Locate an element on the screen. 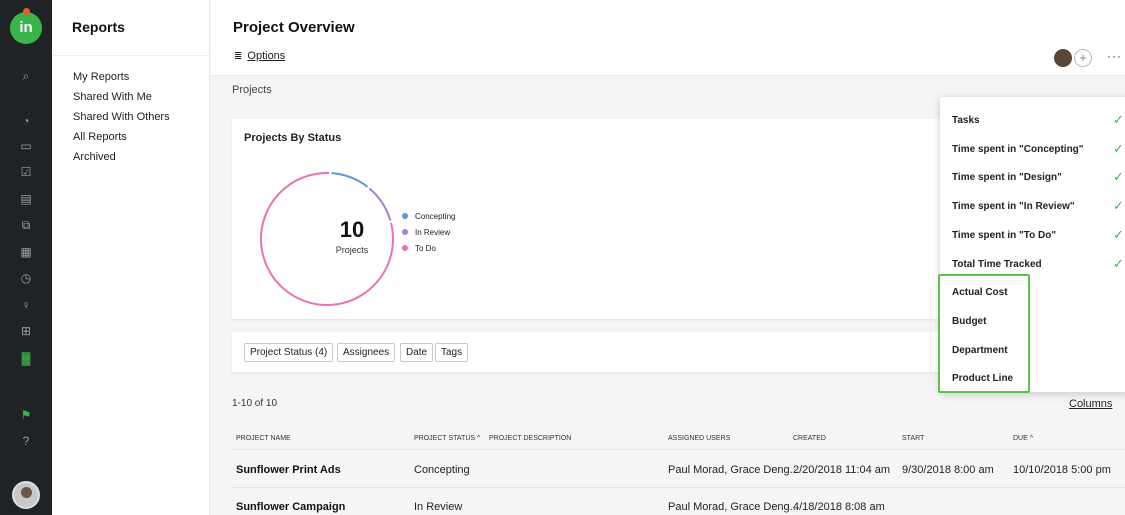 The image size is (1125, 515). column-option: Time spent in "Concepting" is located at coordinates (1018, 149).